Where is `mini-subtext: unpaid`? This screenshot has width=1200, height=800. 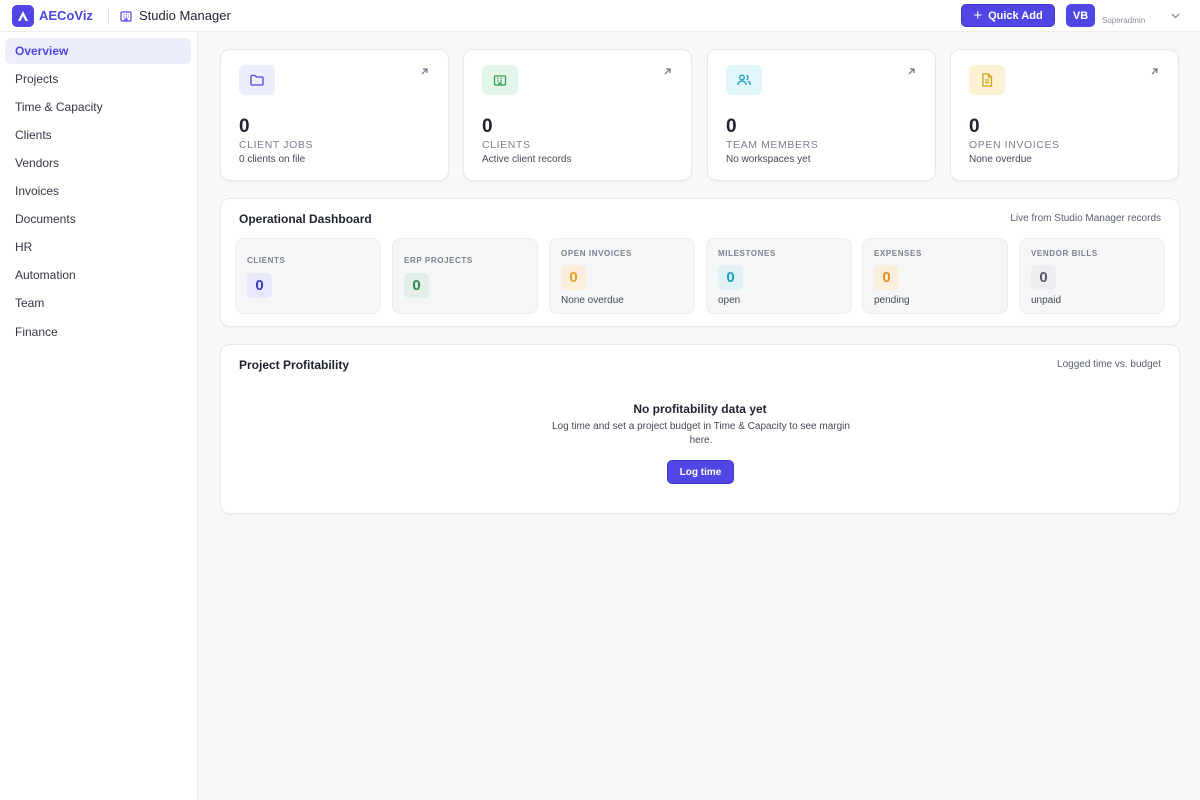 mini-subtext: unpaid is located at coordinates (1046, 300).